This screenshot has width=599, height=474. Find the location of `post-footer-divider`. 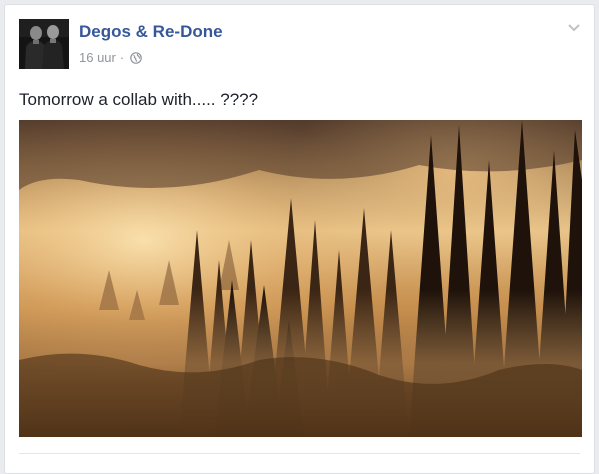

post-footer-divider is located at coordinates (299, 453).